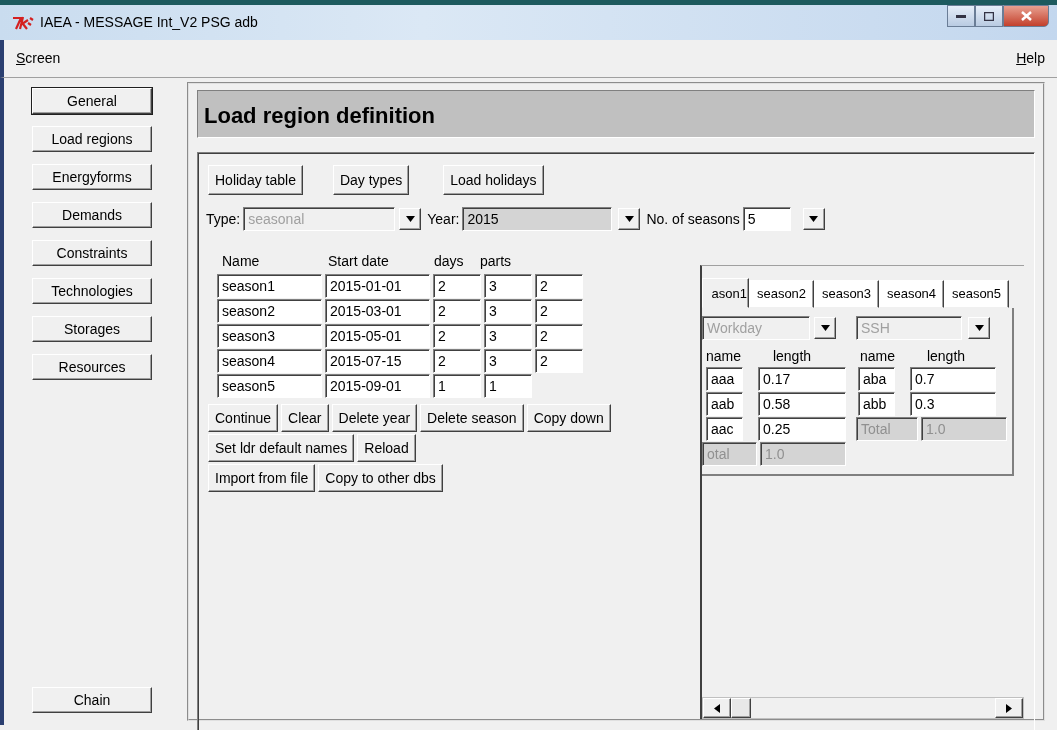  Describe the element at coordinates (377, 286) in the screenshot. I see `table-field: 2015-01-01` at that location.